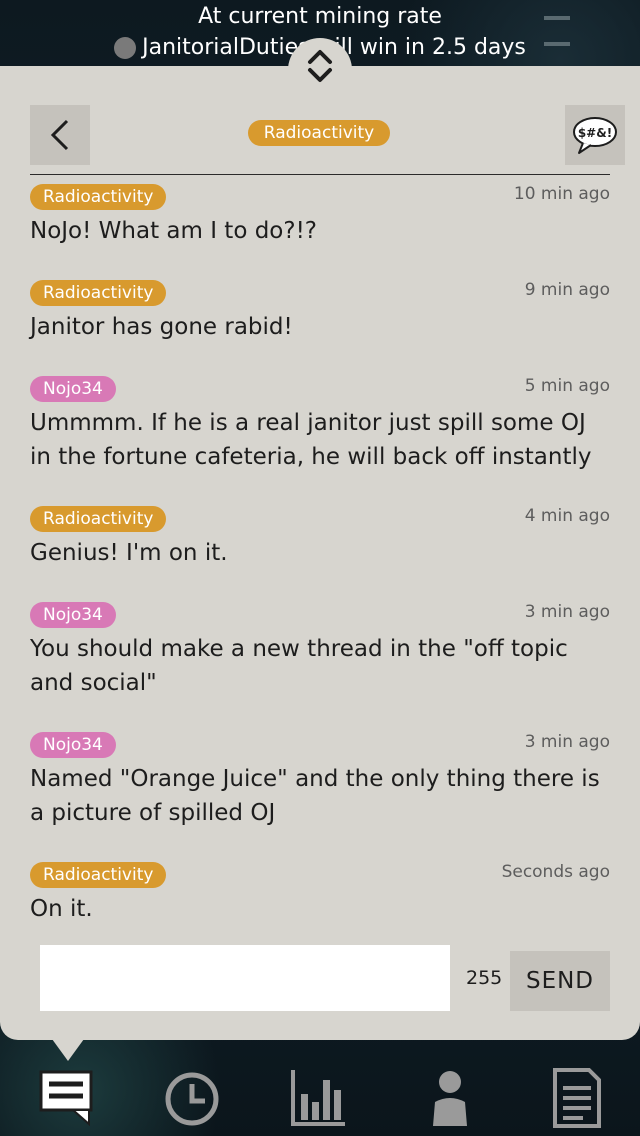 The image size is (640, 1136). I want to click on message-item: Radioactivity 4 min ago Genius! I'm on it., so click(320, 538).